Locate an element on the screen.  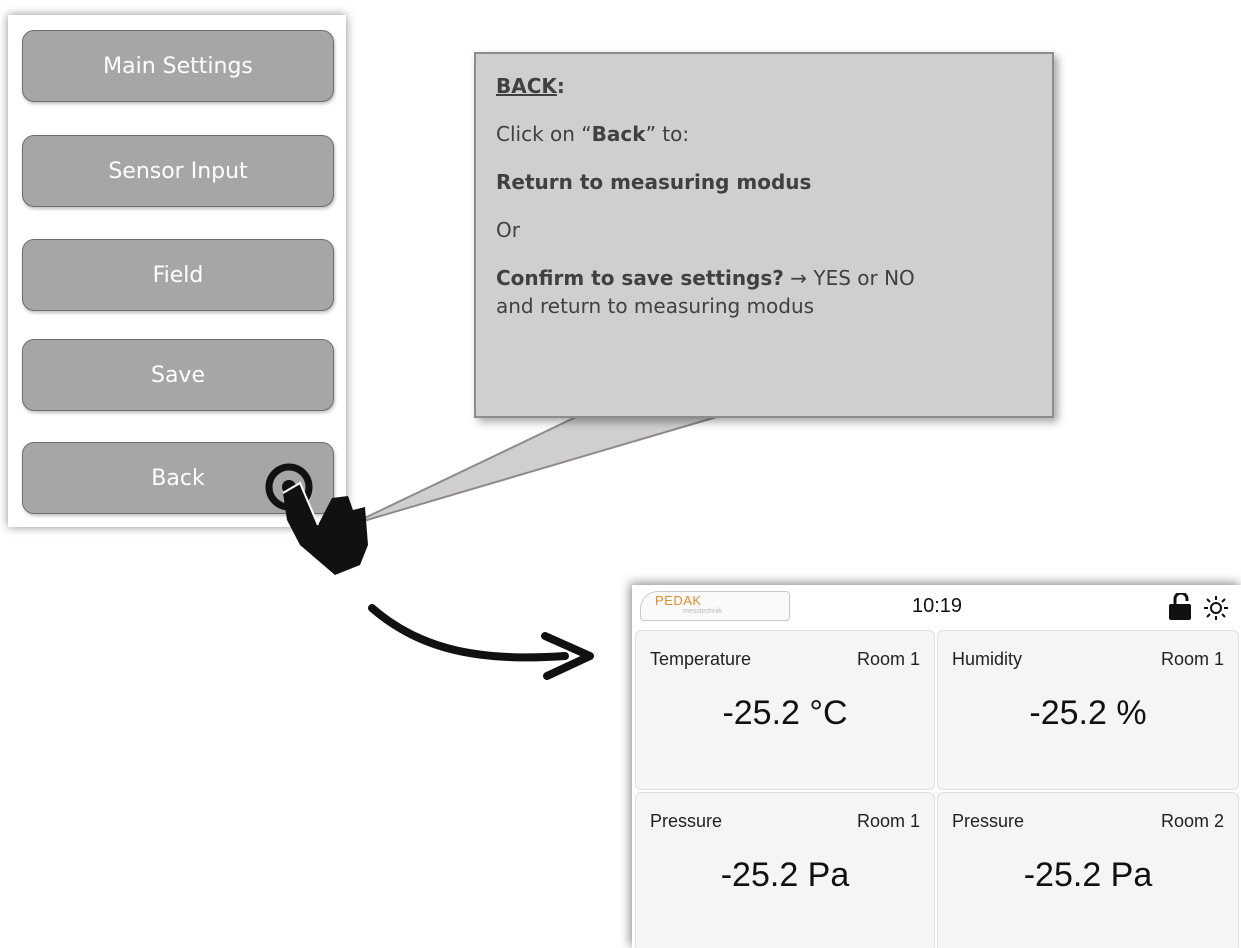
clock: 10:19 is located at coordinates (937, 606).